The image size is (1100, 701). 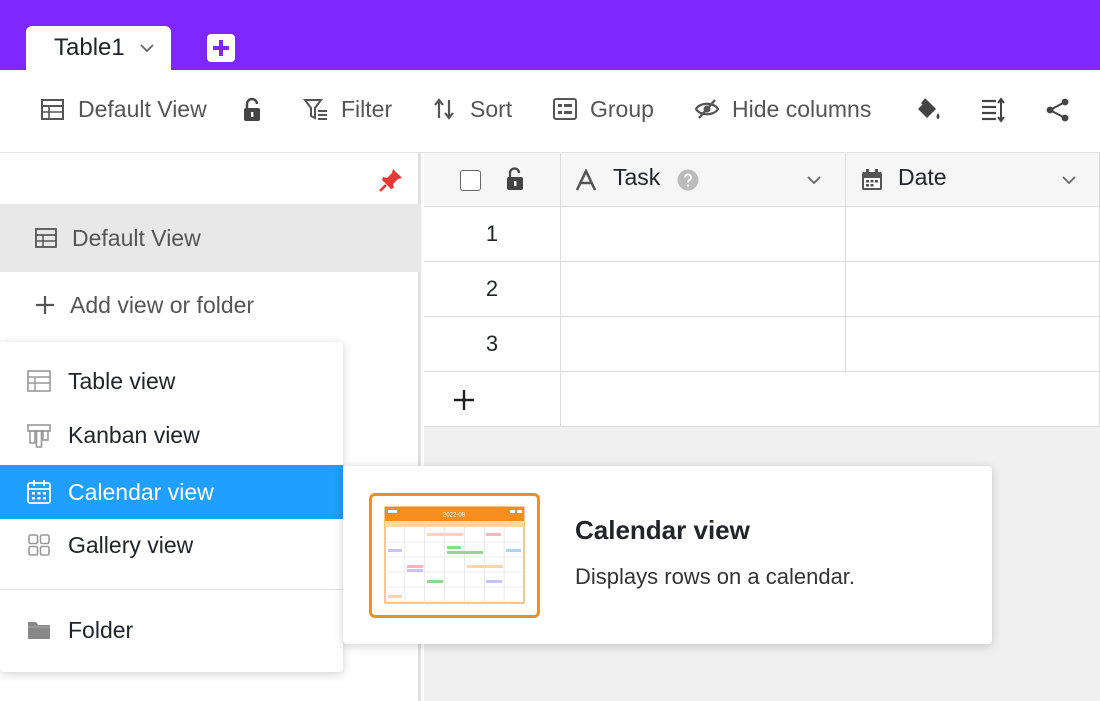 What do you see at coordinates (221, 48) in the screenshot?
I see `add-table-button` at bounding box center [221, 48].